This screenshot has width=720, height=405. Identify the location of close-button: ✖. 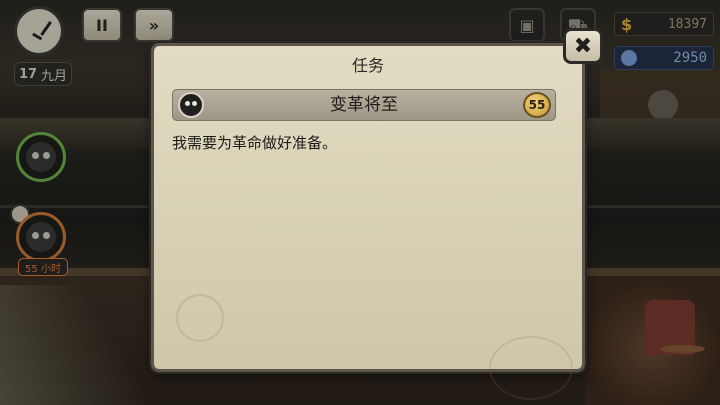
(583, 46).